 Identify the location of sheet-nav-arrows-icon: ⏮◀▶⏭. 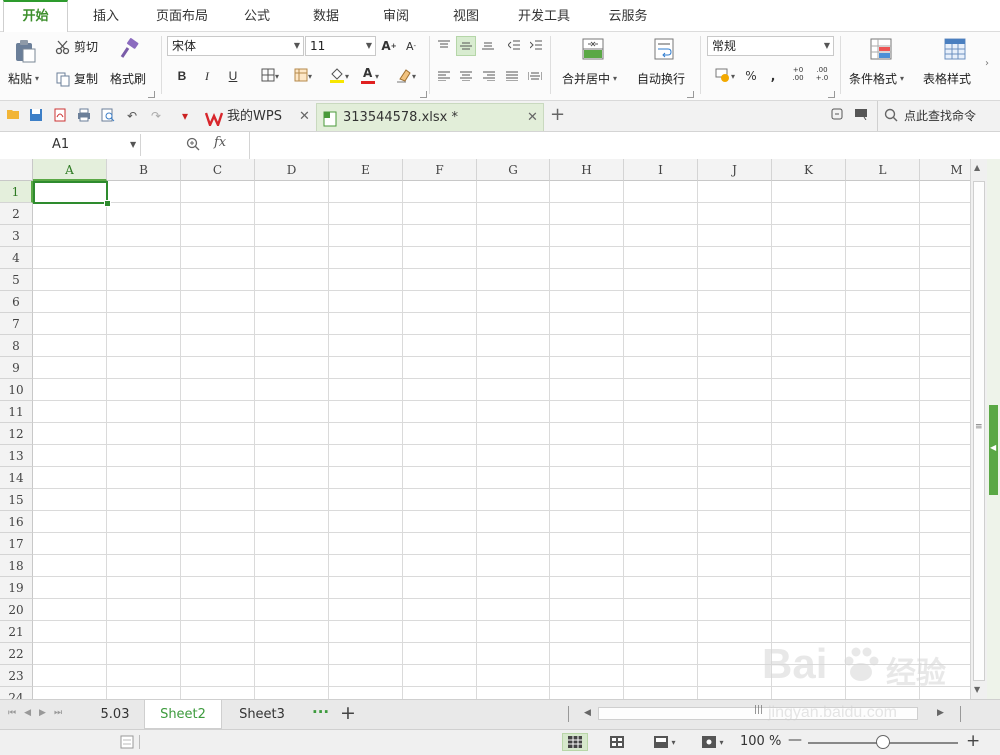
(39, 713).